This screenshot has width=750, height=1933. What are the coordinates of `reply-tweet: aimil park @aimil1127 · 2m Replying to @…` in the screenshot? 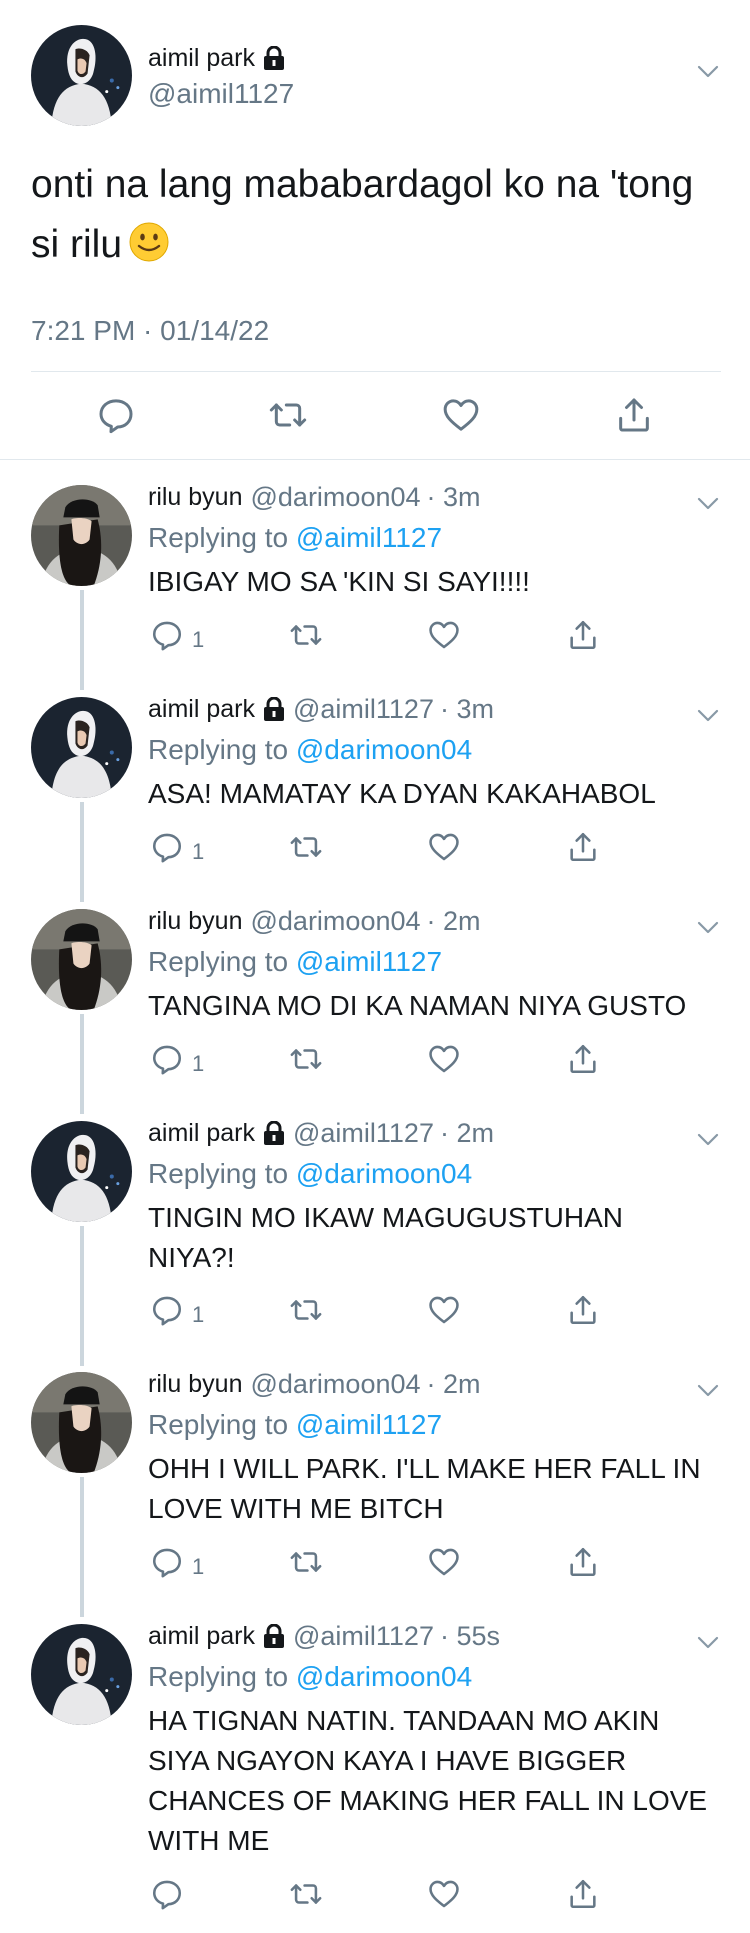 It's located at (375, 1221).